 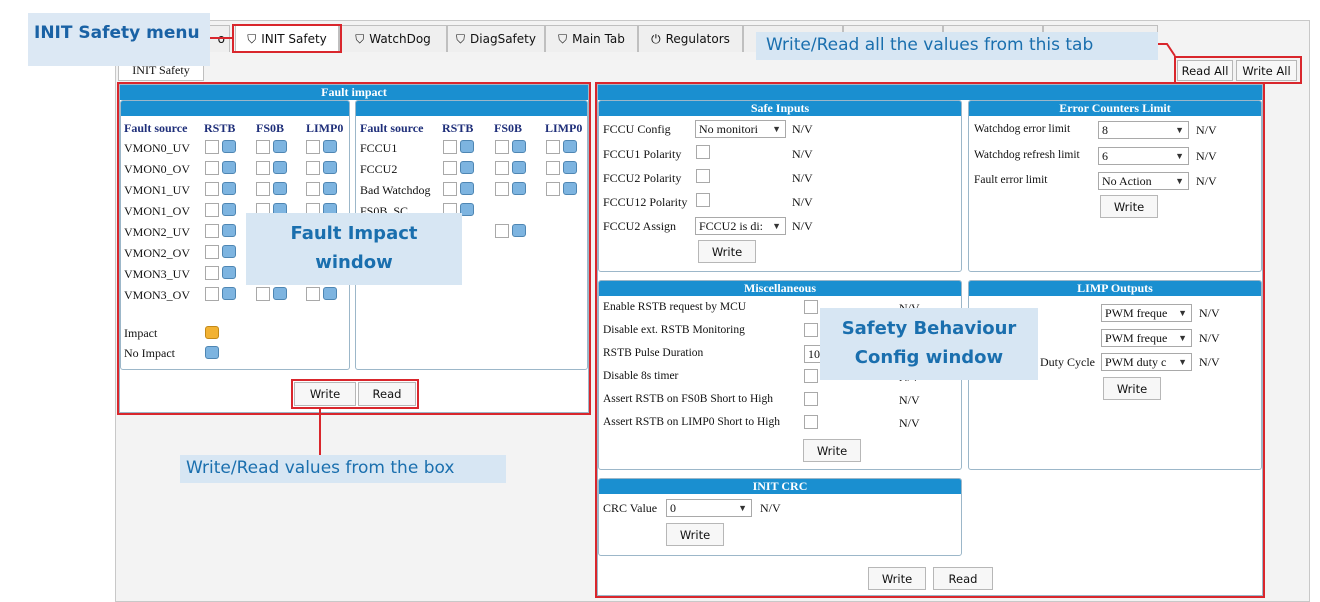 I want to click on callout-fault-window: Fault Impact window, so click(x=354, y=249).